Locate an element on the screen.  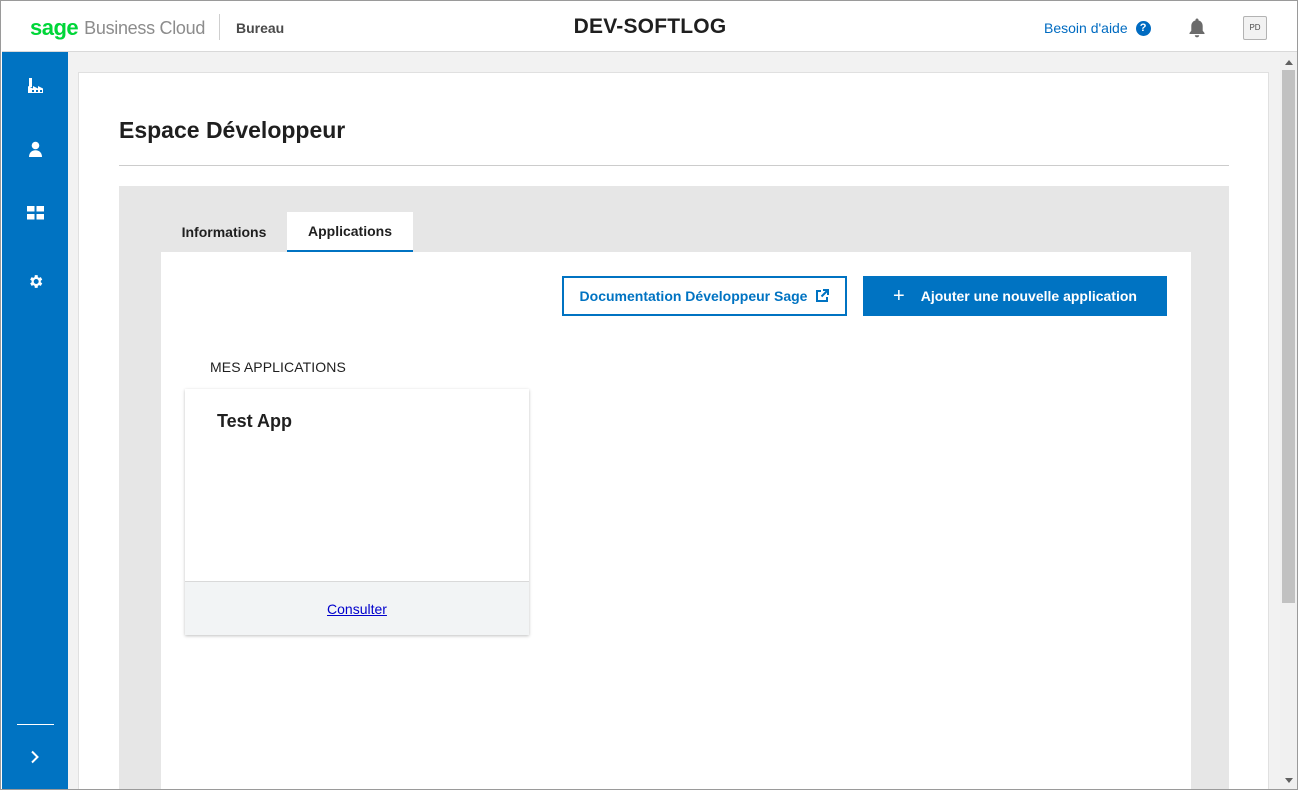
factory-icon is located at coordinates (35, 85).